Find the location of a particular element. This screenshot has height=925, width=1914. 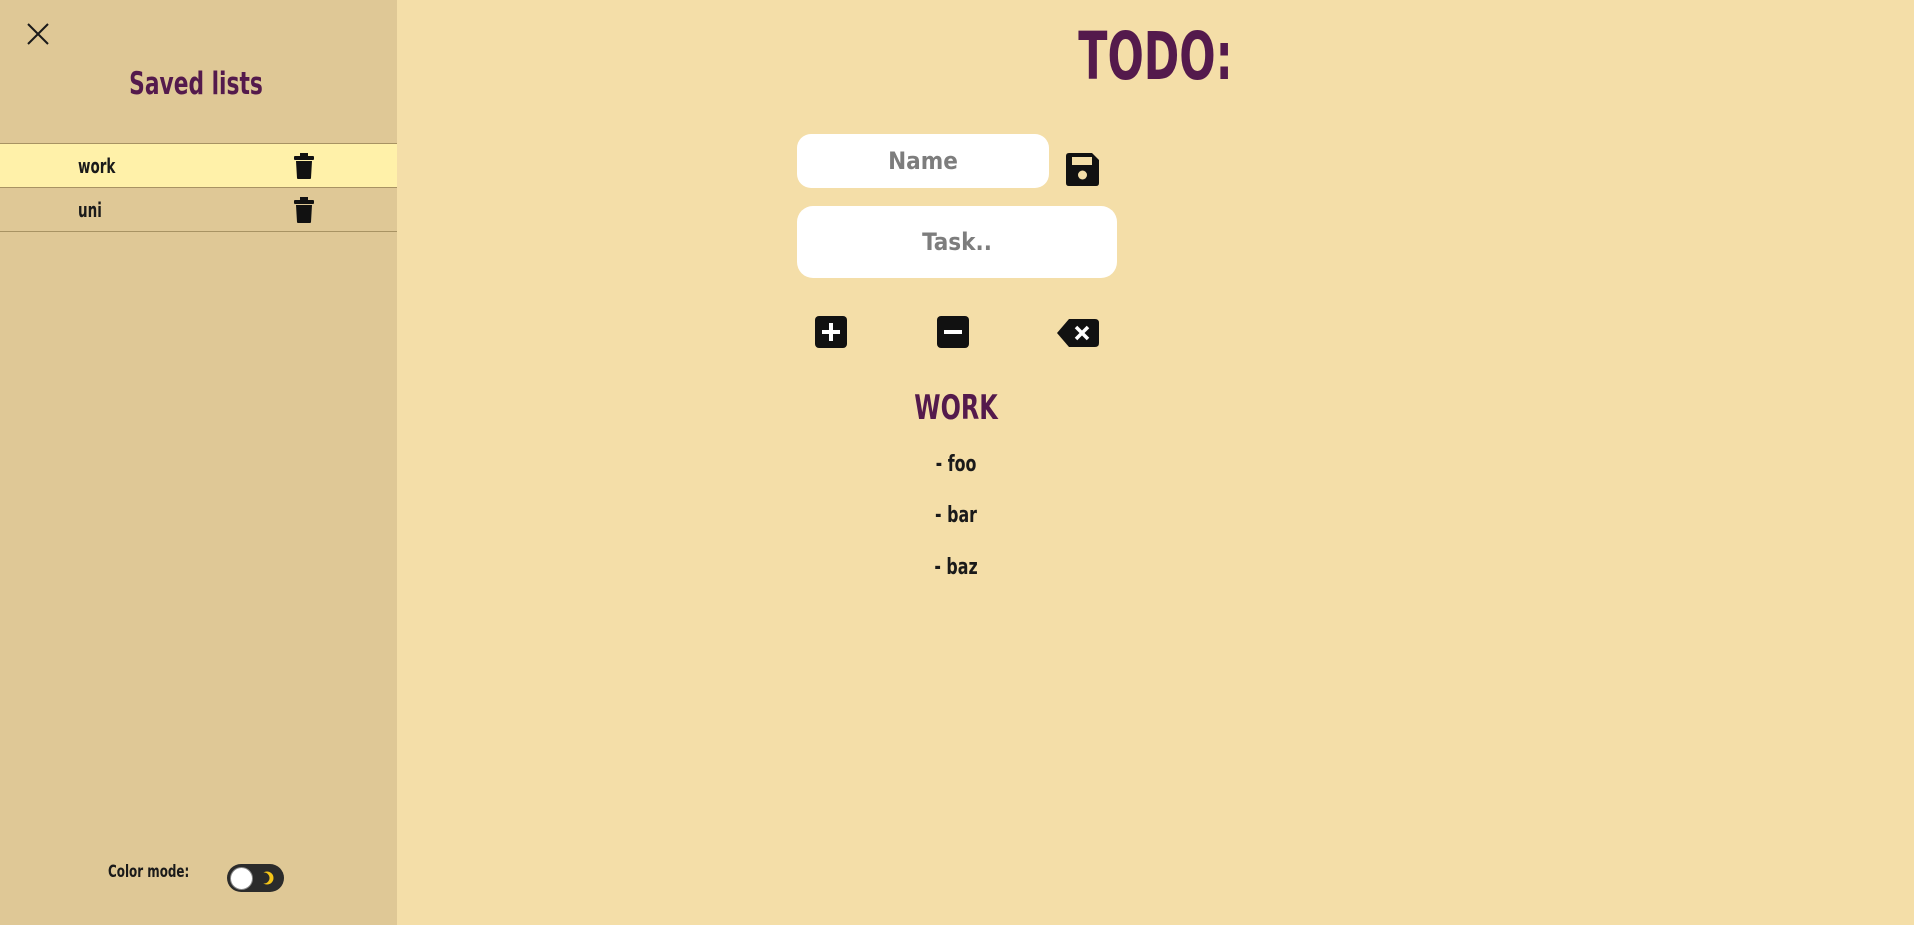

backspace-icon is located at coordinates (1078, 335).